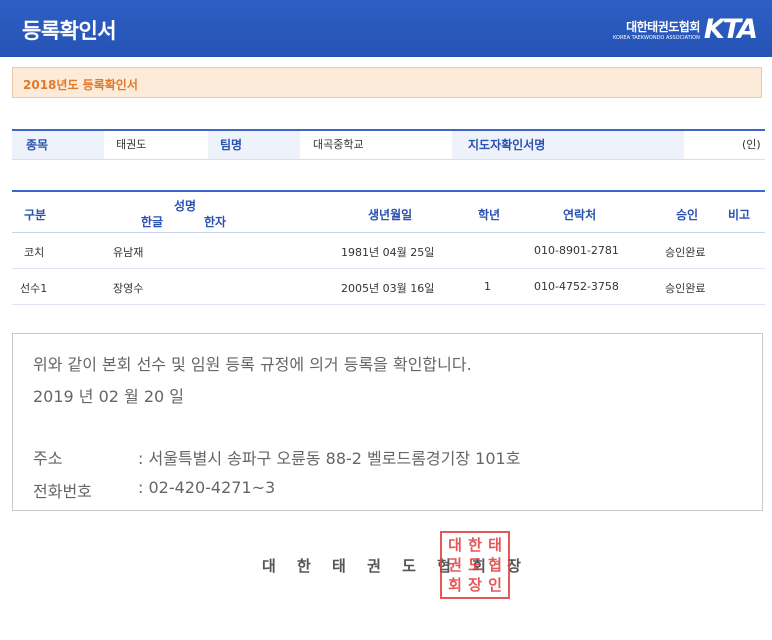 The width and height of the screenshot is (772, 640). I want to click on table-header: 구분 성명 한글 한자 생년월일 학년 연락처 승인 비고, so click(388, 211).